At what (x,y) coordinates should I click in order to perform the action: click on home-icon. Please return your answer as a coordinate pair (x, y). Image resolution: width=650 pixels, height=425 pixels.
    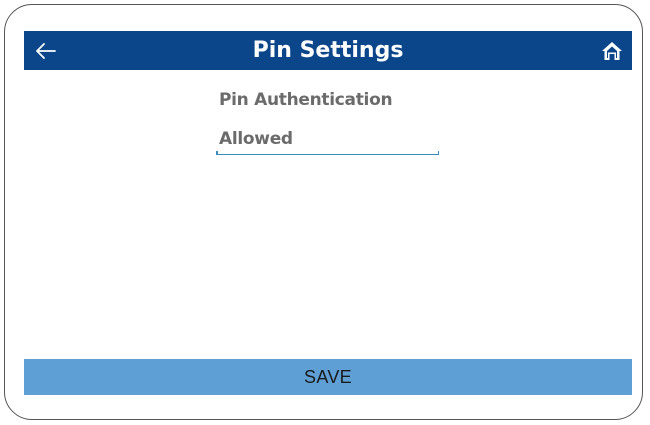
    Looking at the image, I should click on (612, 50).